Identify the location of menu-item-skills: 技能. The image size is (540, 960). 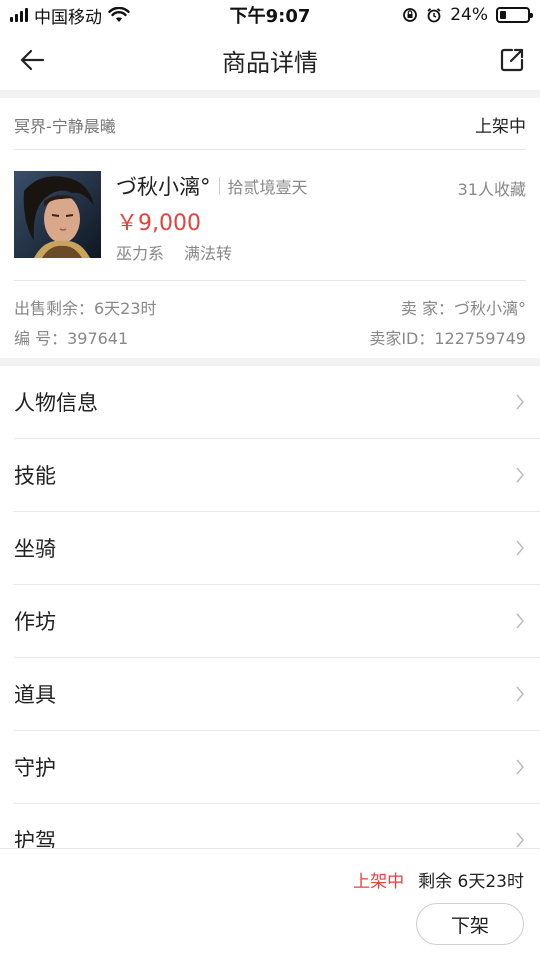
(277, 475).